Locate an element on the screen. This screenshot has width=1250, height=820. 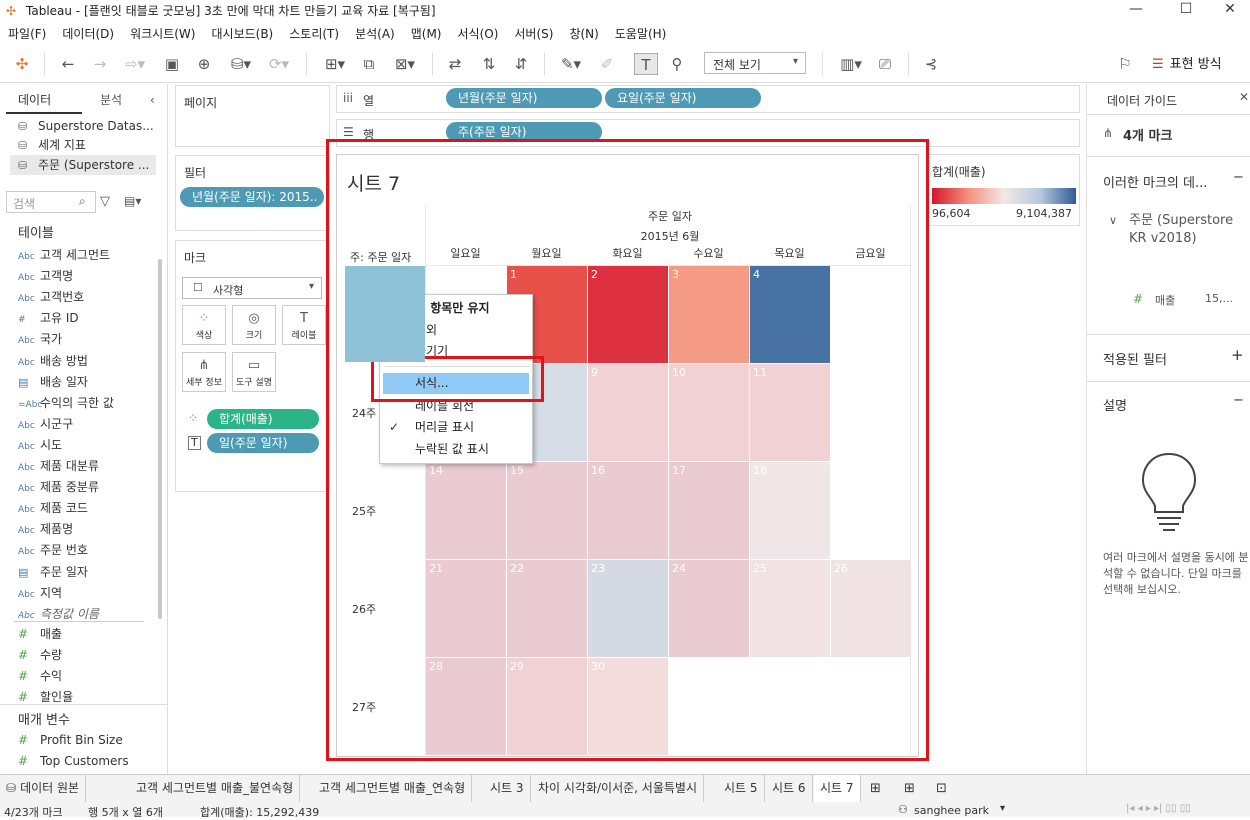
filter-icon: ▽ is located at coordinates (105, 201).